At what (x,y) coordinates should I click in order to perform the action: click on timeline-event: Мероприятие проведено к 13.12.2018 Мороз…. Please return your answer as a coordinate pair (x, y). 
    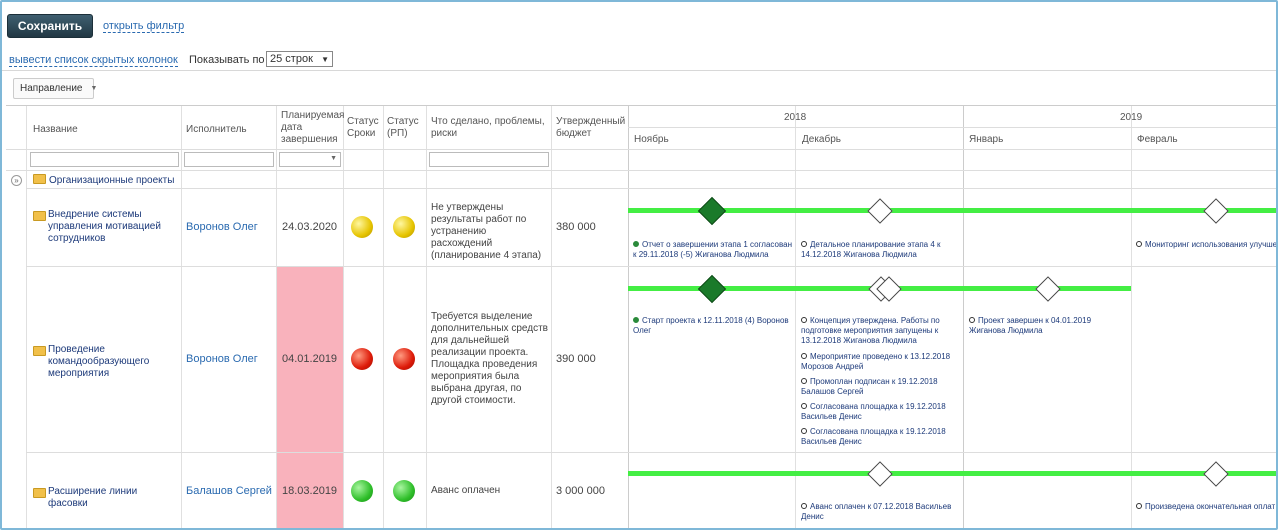
    Looking at the image, I should click on (878, 362).